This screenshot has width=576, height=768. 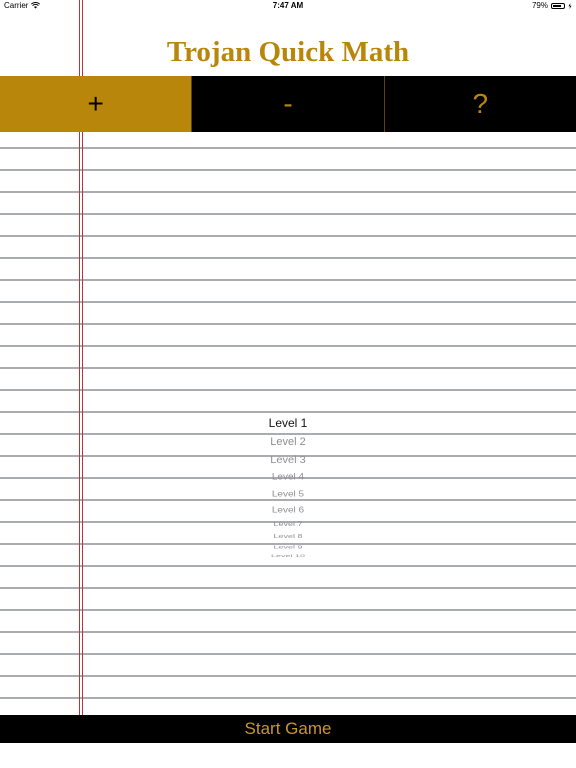 What do you see at coordinates (288, 536) in the screenshot?
I see `picker-option-level-8: Level 8` at bounding box center [288, 536].